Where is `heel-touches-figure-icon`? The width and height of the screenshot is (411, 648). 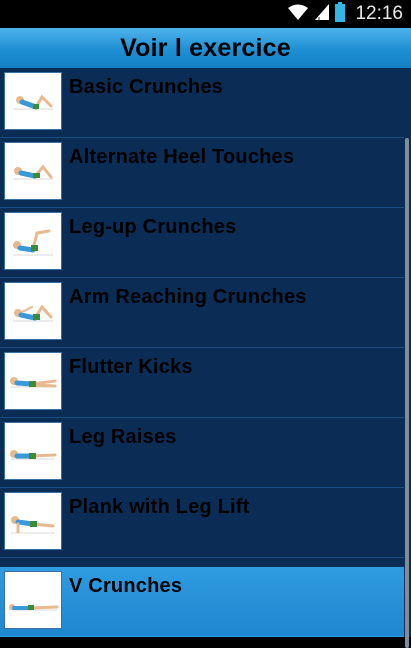
heel-touches-figure-icon is located at coordinates (33, 171).